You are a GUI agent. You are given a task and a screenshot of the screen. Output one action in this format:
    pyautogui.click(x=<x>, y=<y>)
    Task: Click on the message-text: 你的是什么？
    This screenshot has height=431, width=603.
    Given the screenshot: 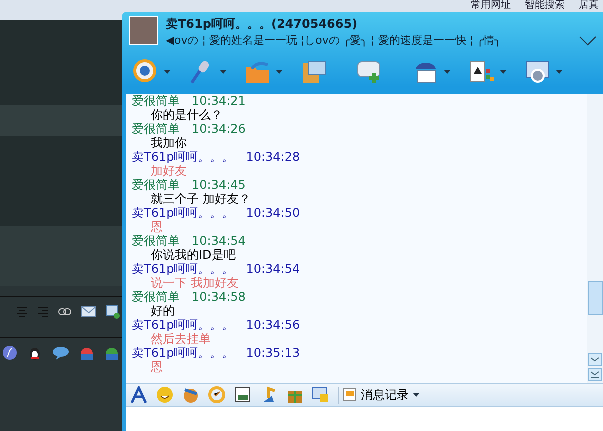 What is the action you would take?
    pyautogui.click(x=187, y=115)
    